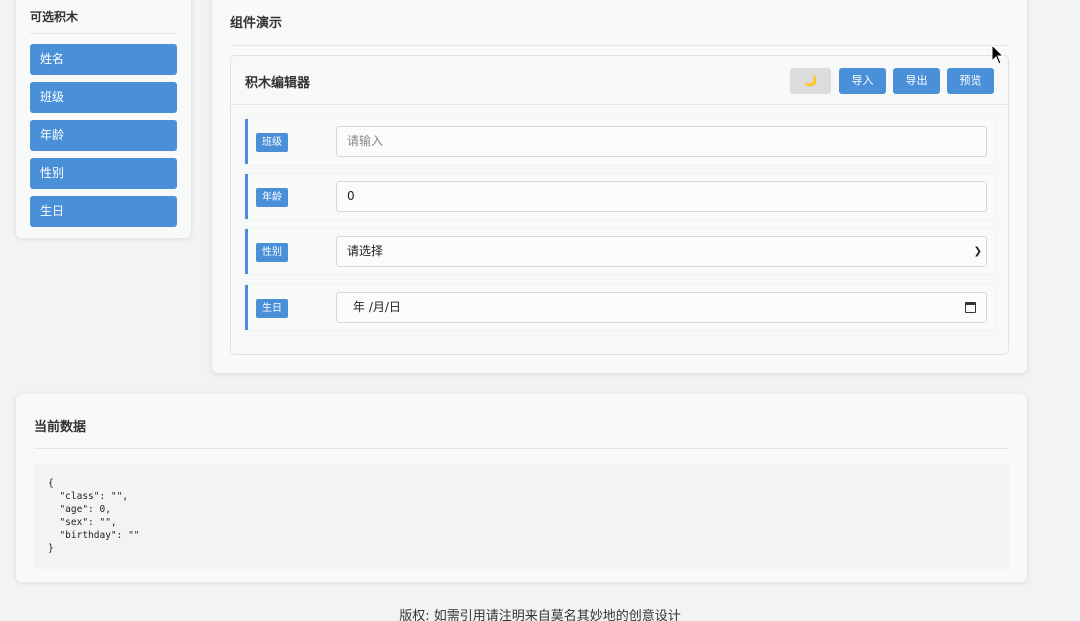 This screenshot has height=621, width=1080. What do you see at coordinates (103, 59) in the screenshot?
I see `palette-item-name: 姓名` at bounding box center [103, 59].